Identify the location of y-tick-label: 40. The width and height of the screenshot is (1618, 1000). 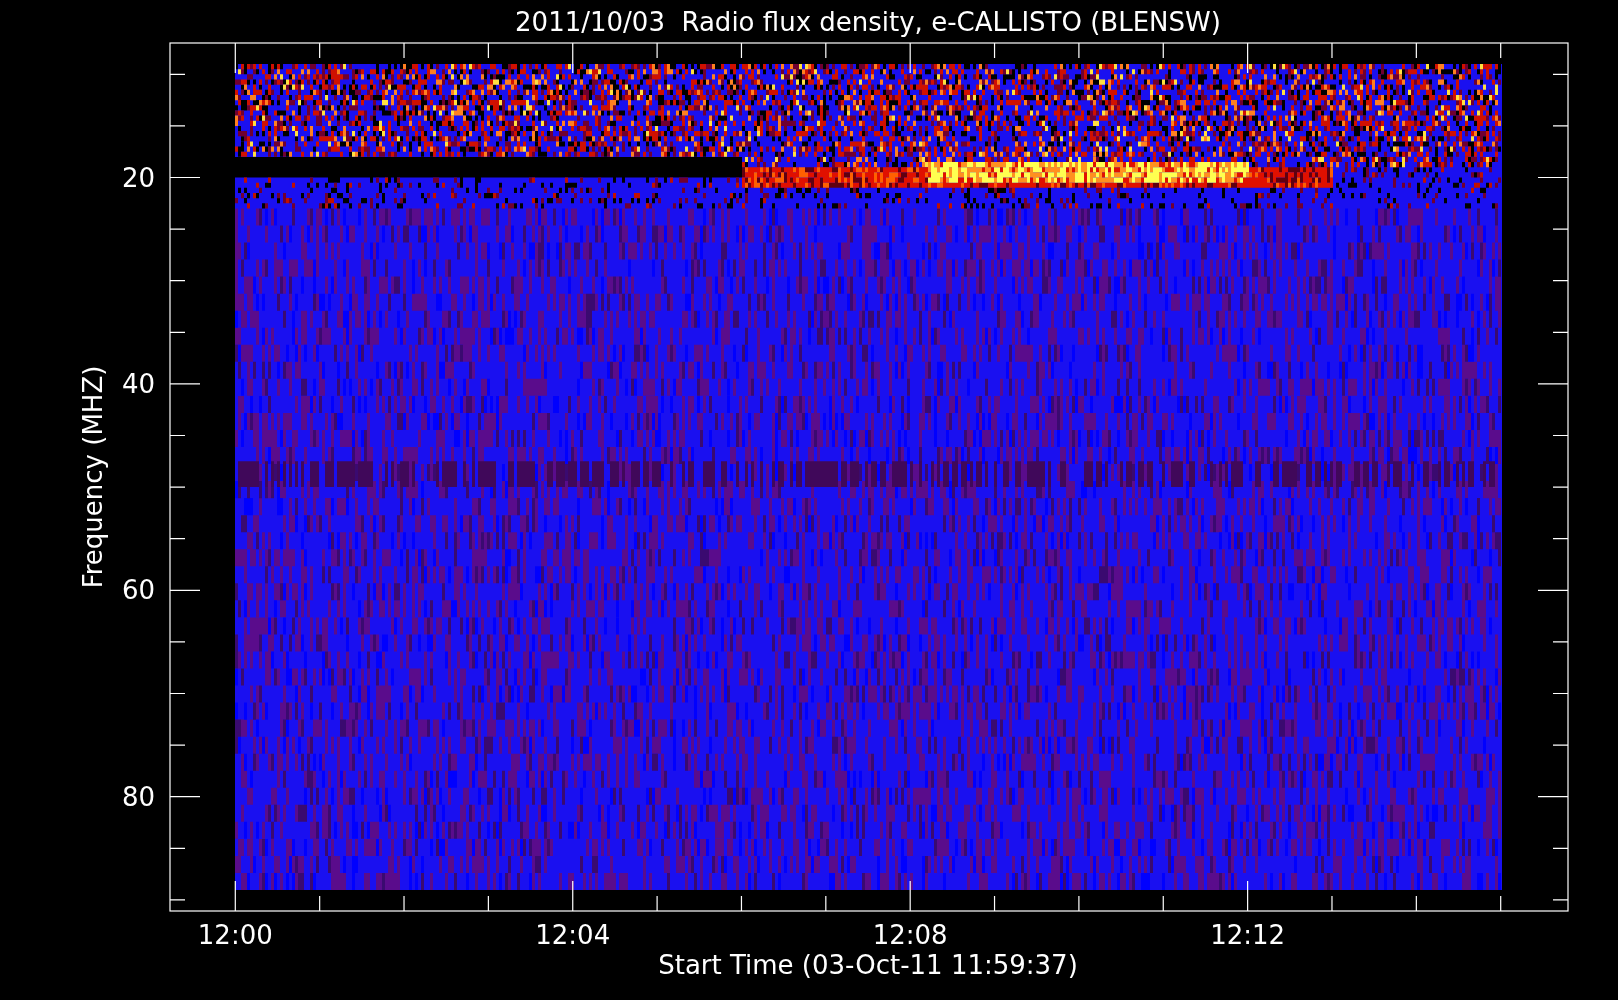
(138, 383).